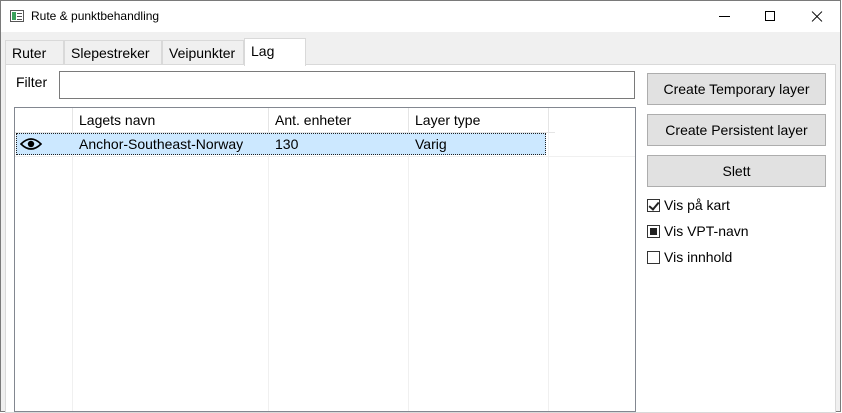  Describe the element at coordinates (697, 205) in the screenshot. I see `show-on-map-label: Vis på kart` at that location.